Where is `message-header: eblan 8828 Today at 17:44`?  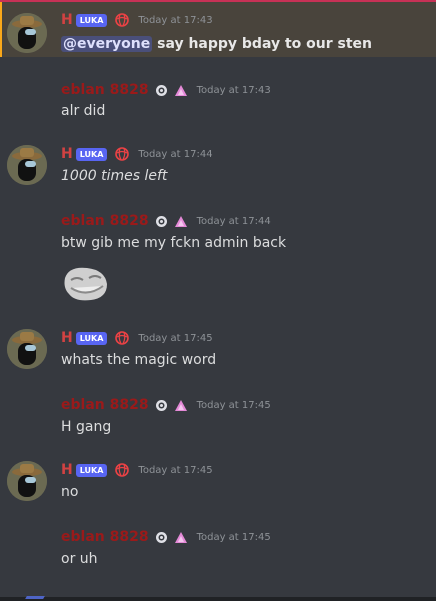 message-header: eblan 8828 Today at 17:44 is located at coordinates (166, 221).